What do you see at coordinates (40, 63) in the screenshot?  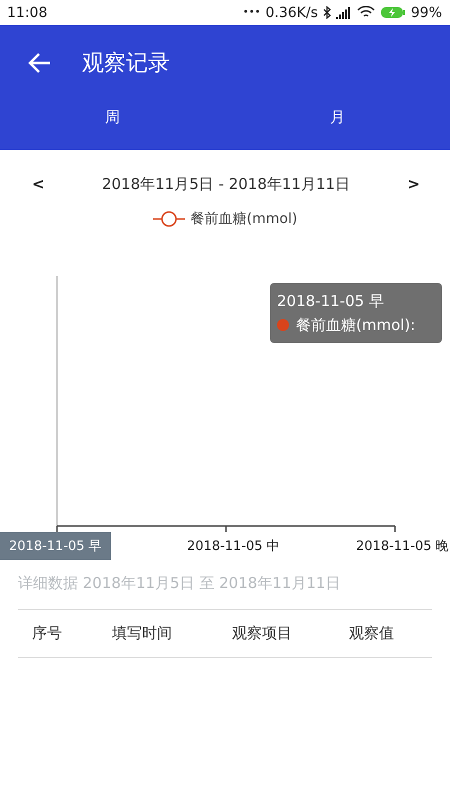 I see `back-arrow-icon` at bounding box center [40, 63].